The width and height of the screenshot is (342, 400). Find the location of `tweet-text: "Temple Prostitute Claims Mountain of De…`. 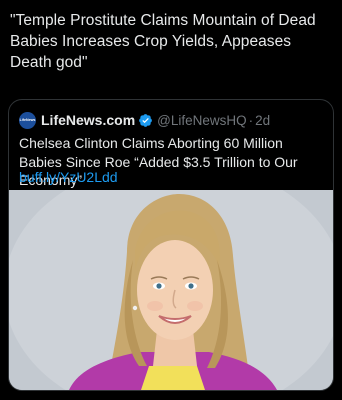

tweet-text: "Temple Prostitute Claims Mountain of De… is located at coordinates (163, 41).